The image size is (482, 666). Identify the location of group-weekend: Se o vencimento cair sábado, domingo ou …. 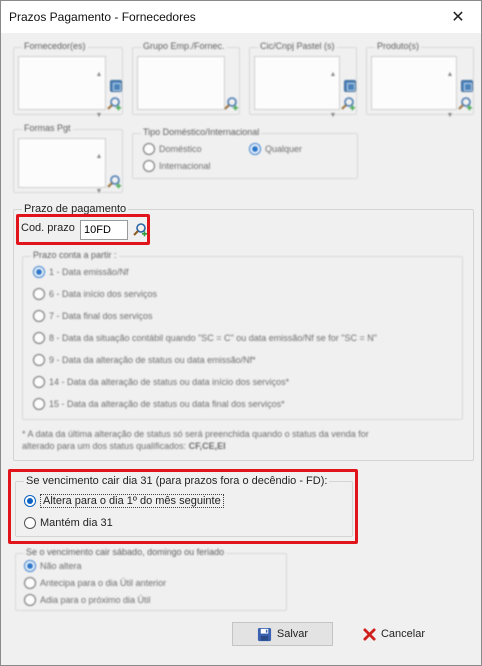
(151, 579).